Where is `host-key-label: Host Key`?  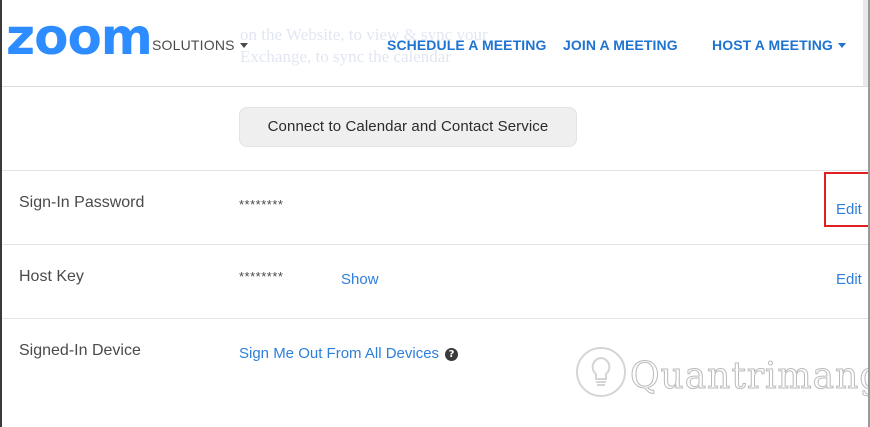
host-key-label: Host Key is located at coordinates (51, 276).